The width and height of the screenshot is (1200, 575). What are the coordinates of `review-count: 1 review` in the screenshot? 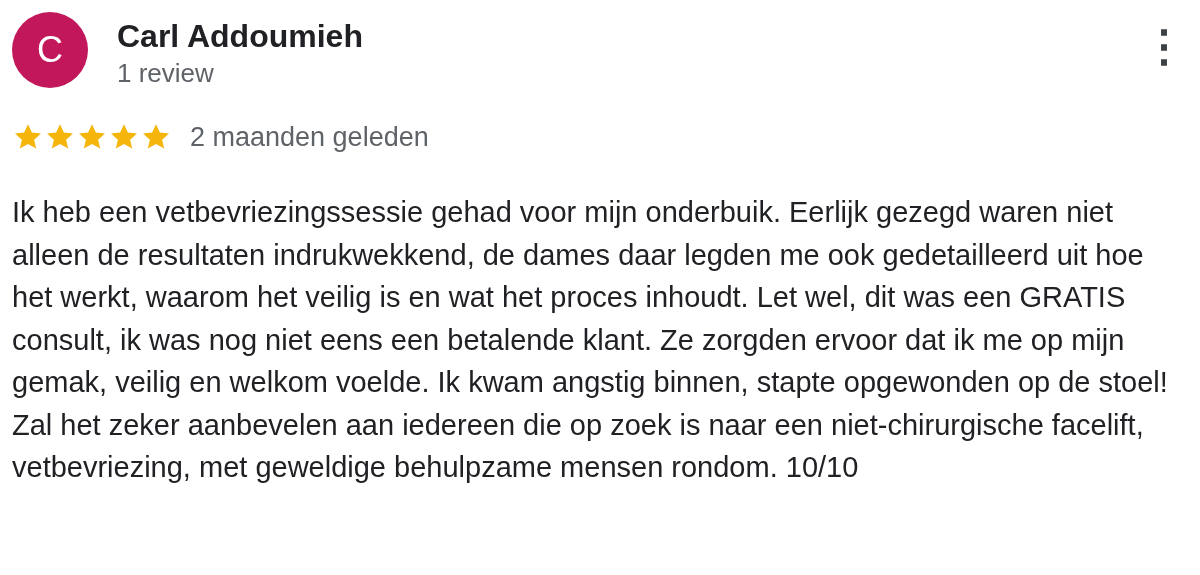 It's located at (166, 73).